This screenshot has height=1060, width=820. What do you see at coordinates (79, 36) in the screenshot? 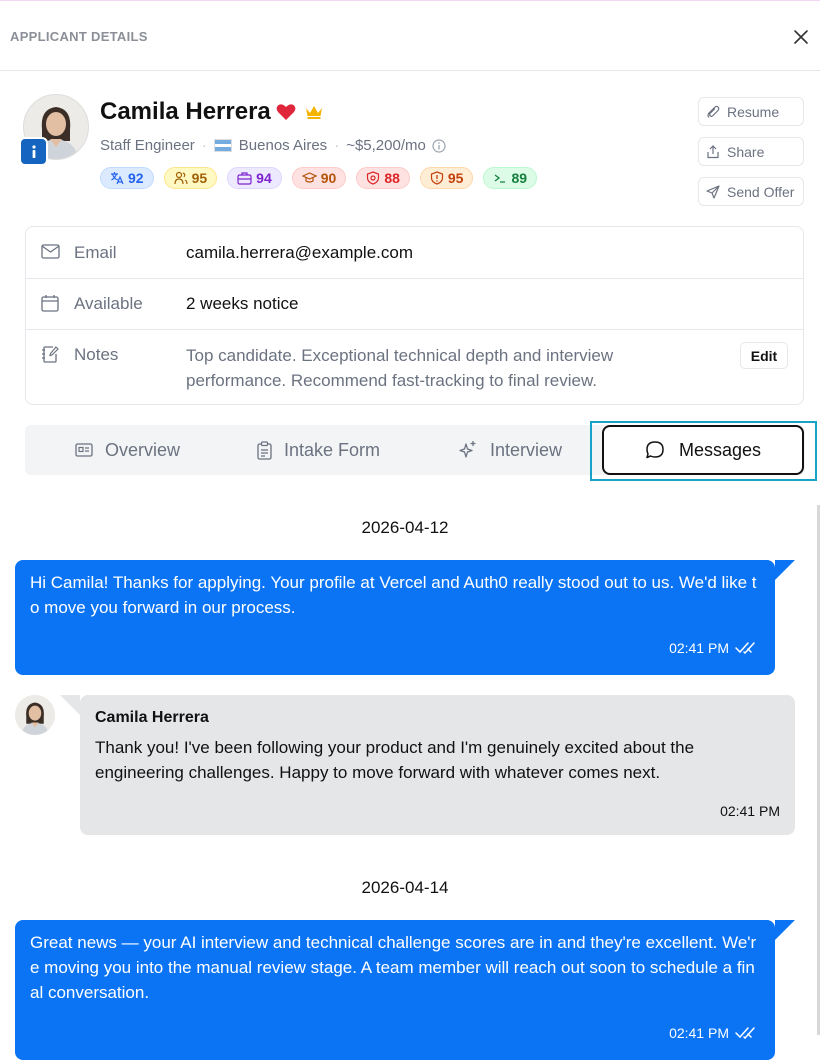
I see `panel-title: APPLICANT DETAILS` at bounding box center [79, 36].